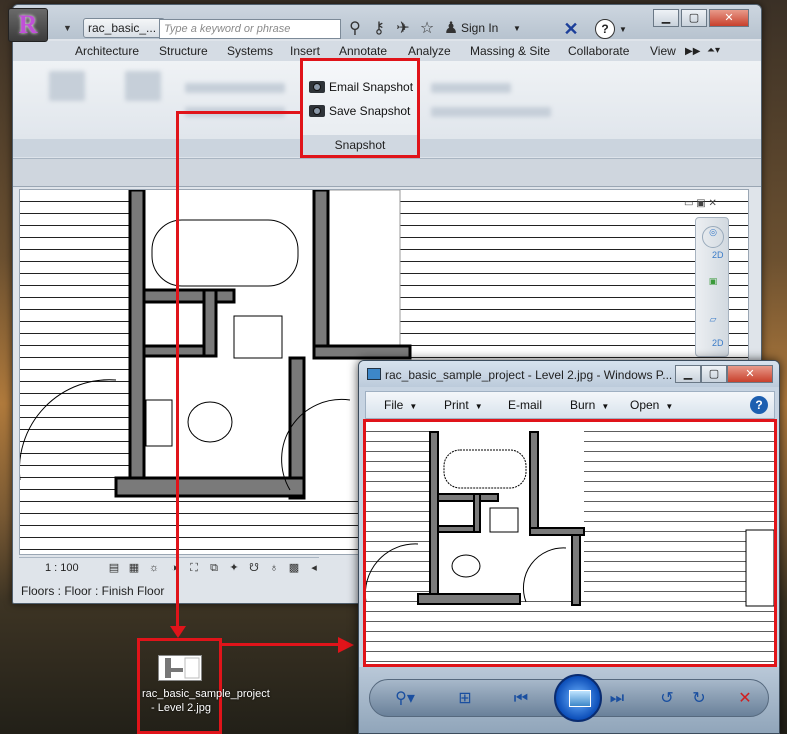 This screenshot has width=787, height=734. I want to click on photo-viewer-icon, so click(374, 374).